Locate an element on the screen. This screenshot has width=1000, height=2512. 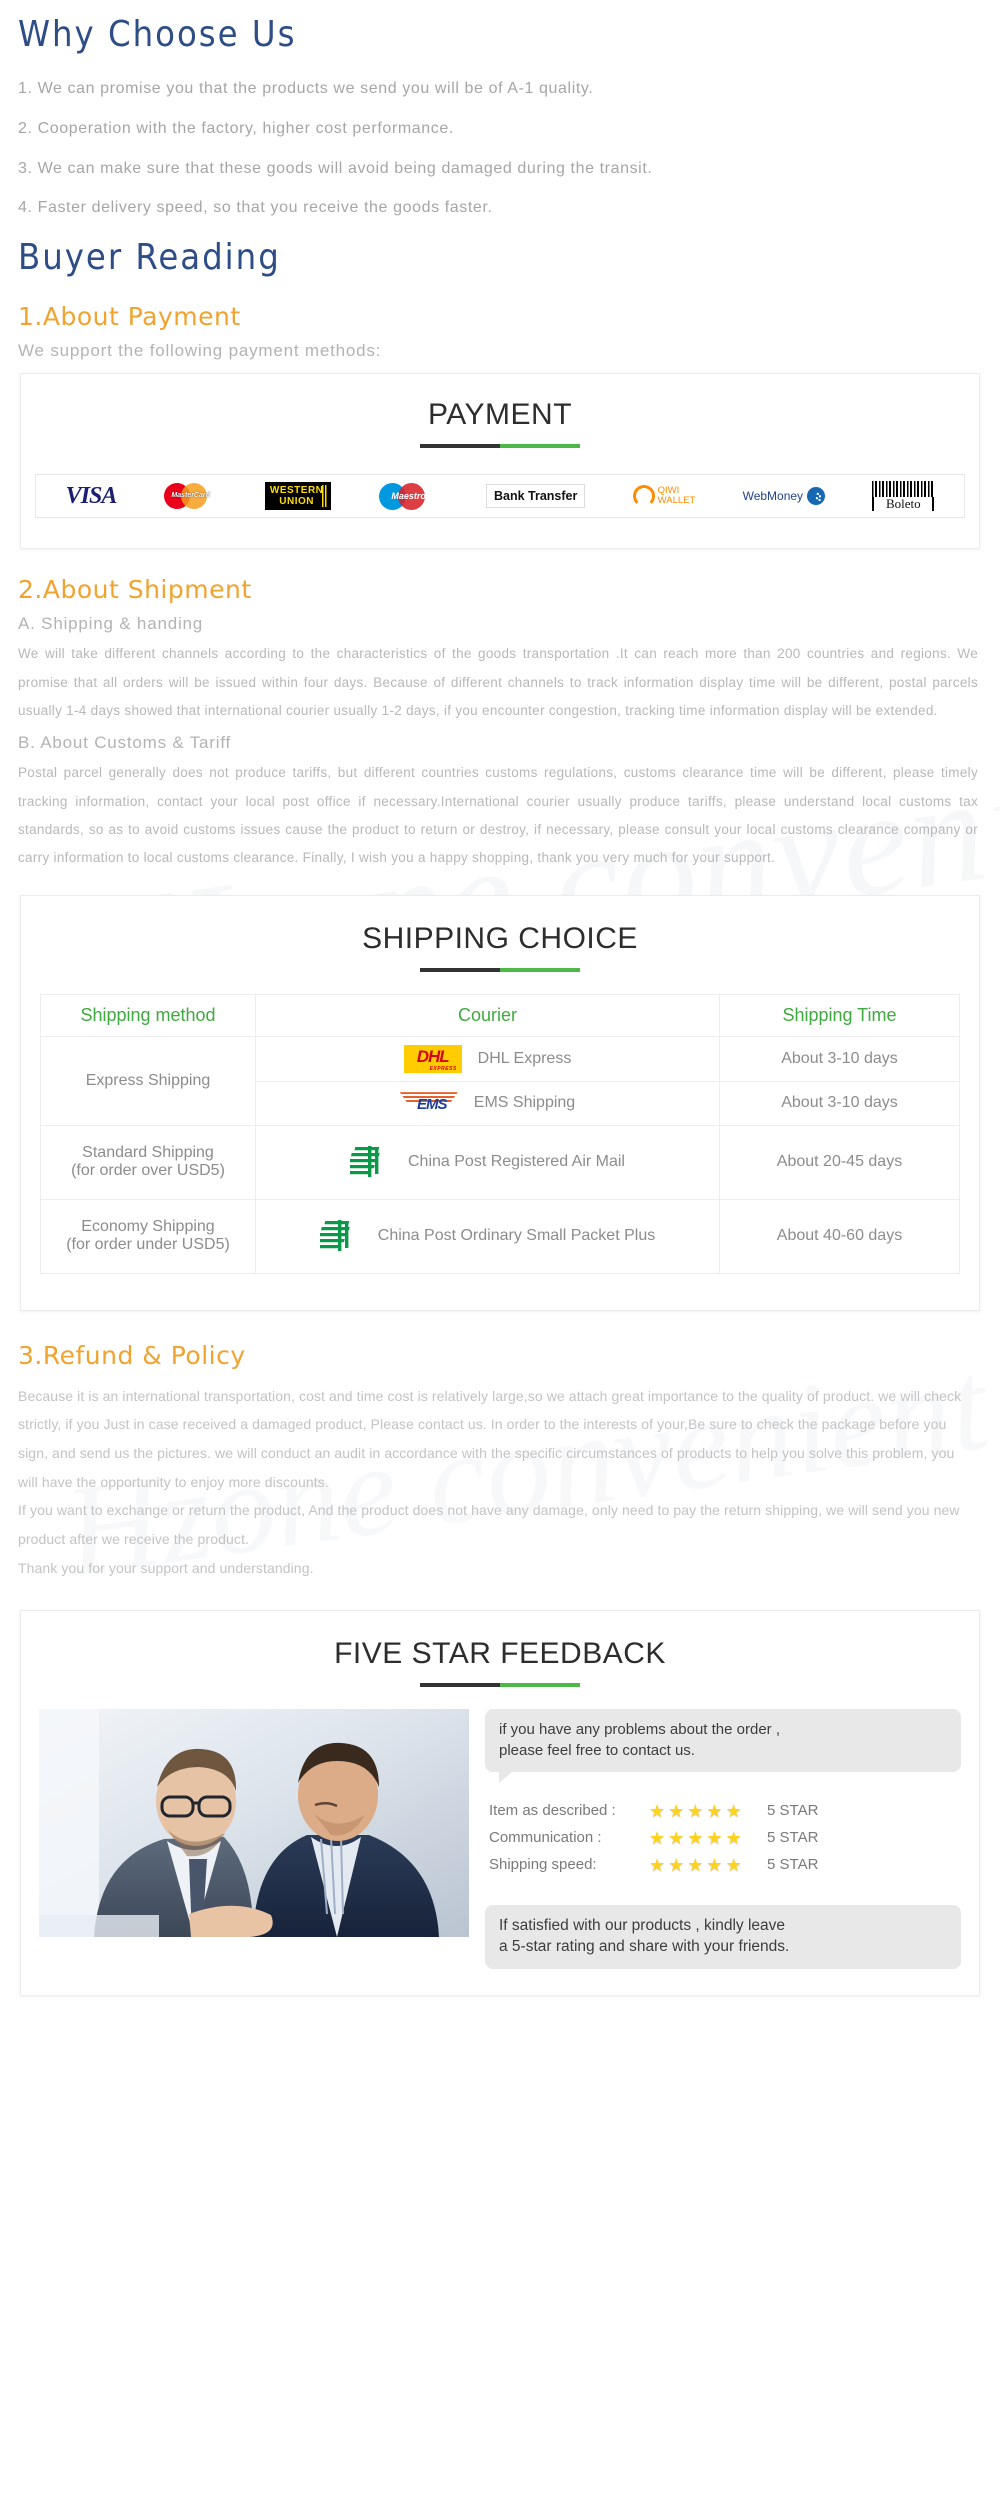
rating-row-shipping-speed: Shipping speed: ★ ★ ★ ★ ★ 5 STAR is located at coordinates (725, 1865).